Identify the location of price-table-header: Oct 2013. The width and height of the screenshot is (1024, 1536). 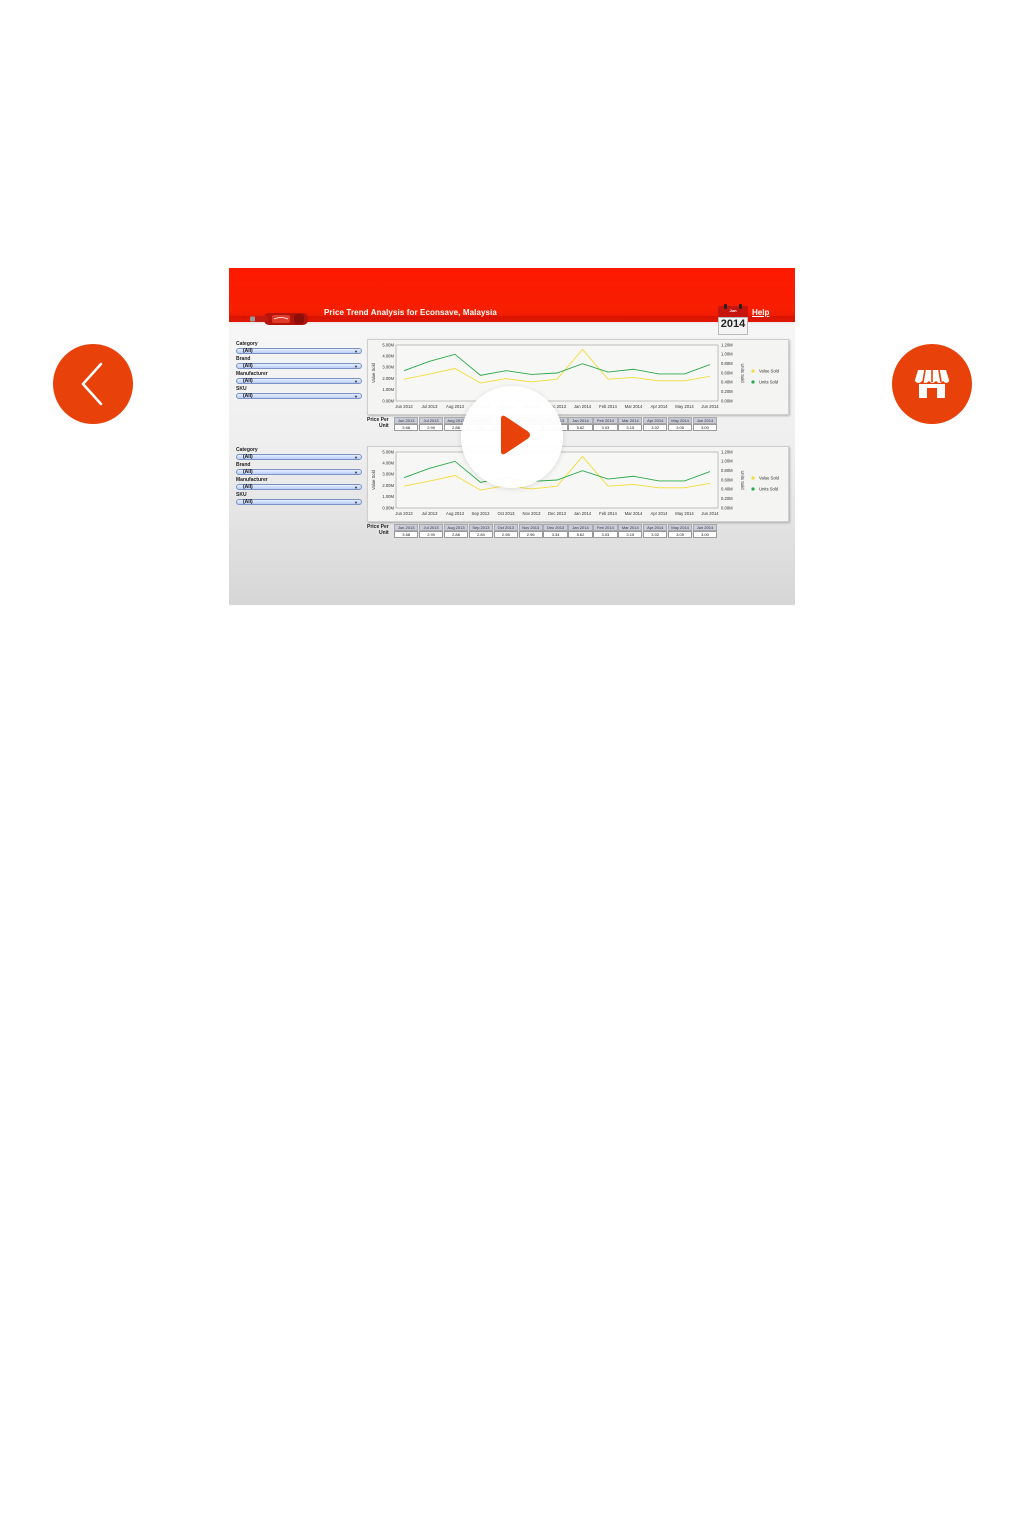
(505, 527).